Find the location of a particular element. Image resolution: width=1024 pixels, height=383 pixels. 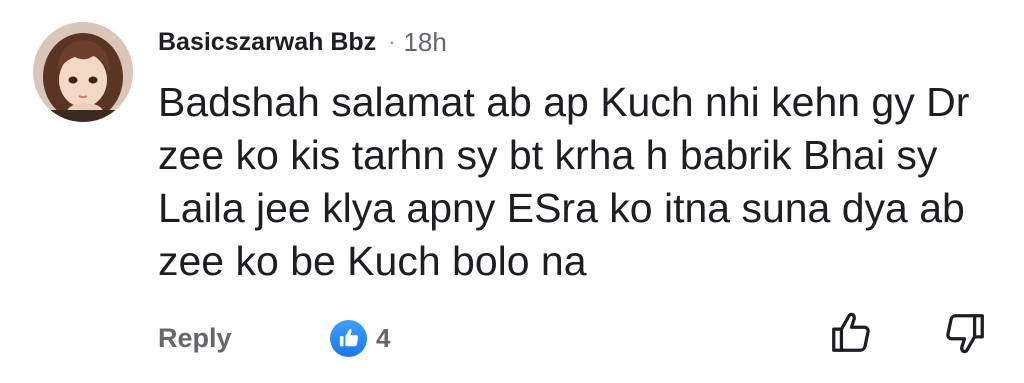

comment-actions: Reply is located at coordinates (195, 338).